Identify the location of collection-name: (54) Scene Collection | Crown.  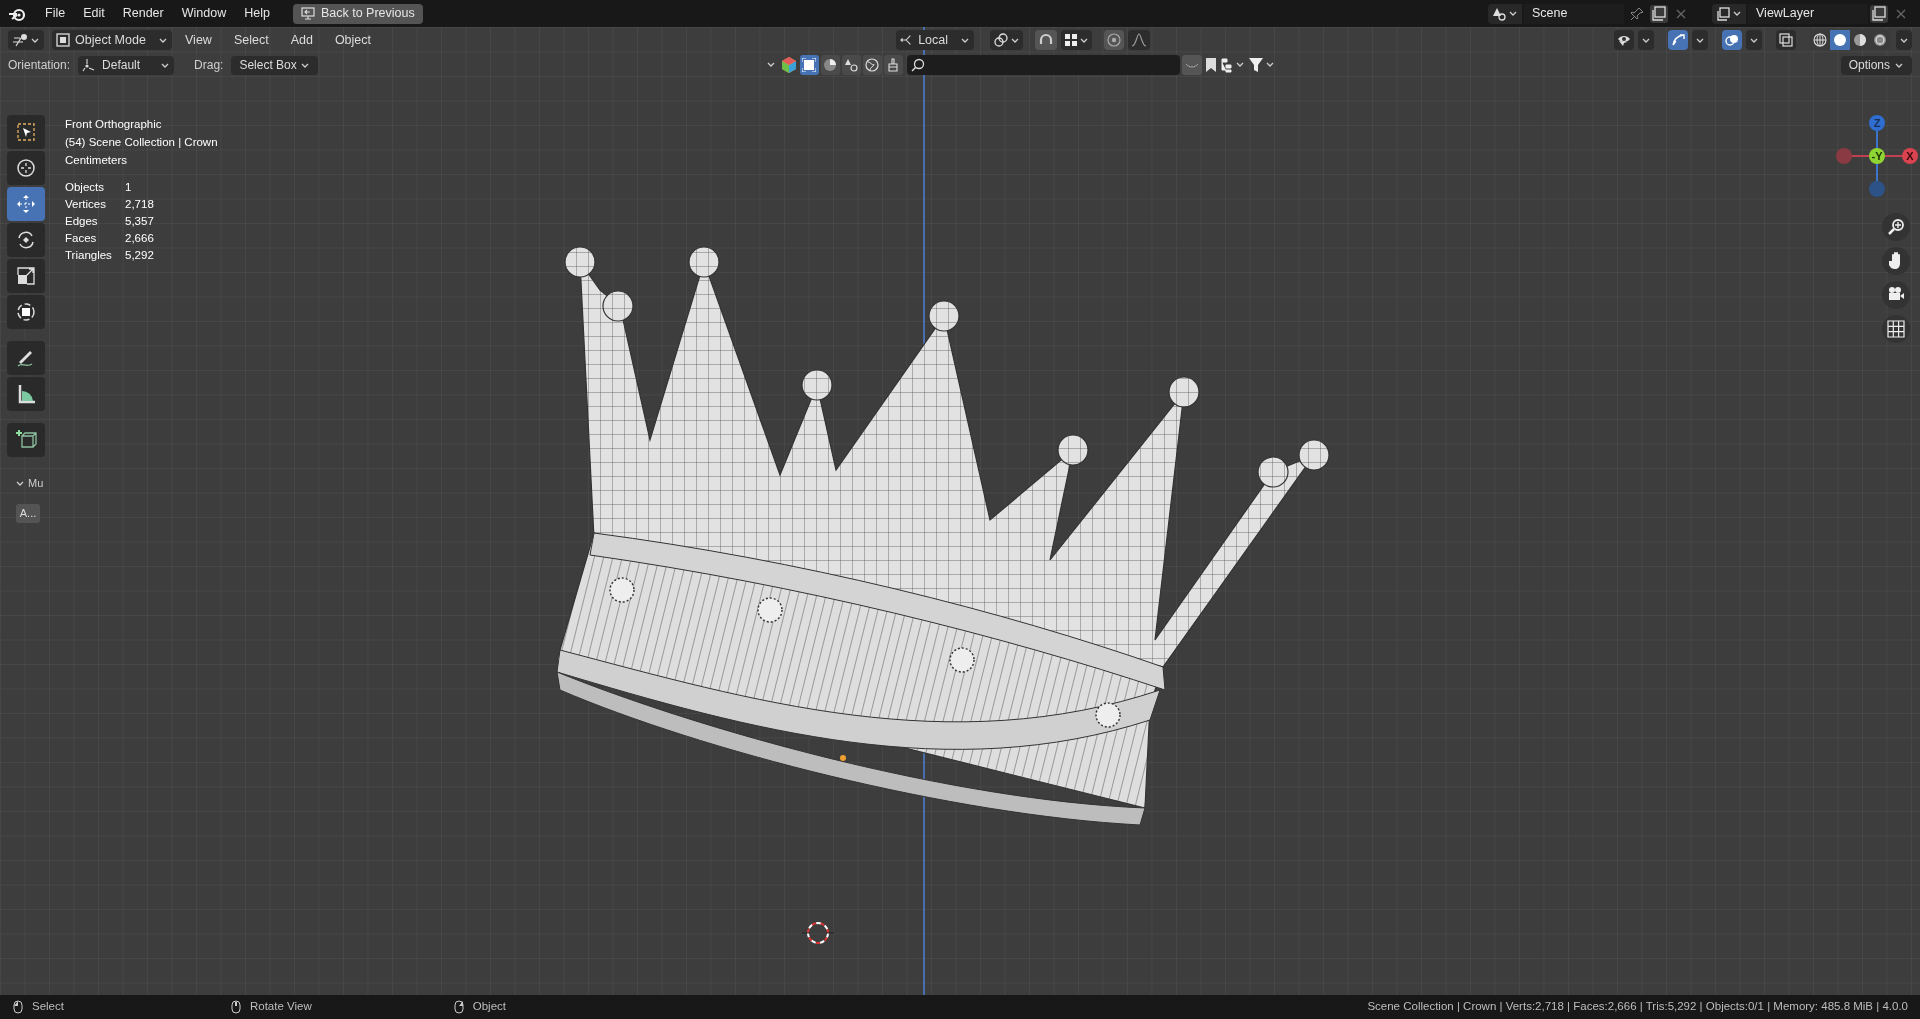
(141, 142).